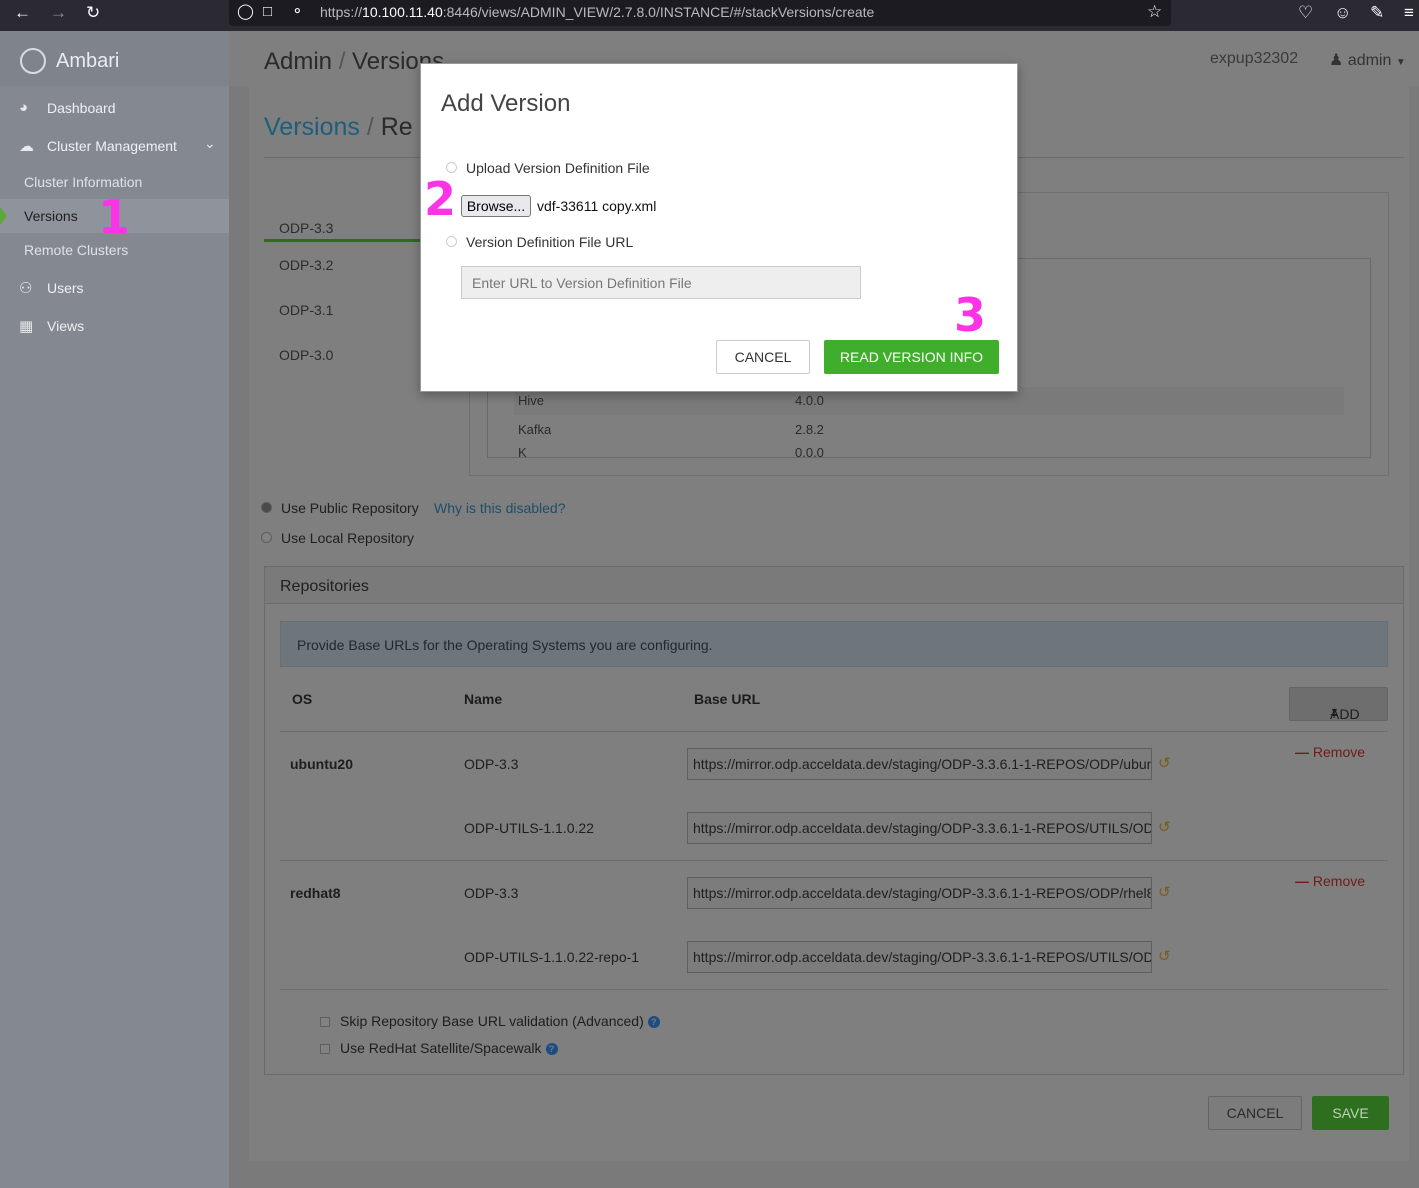 This screenshot has width=1419, height=1188. What do you see at coordinates (451, 241) in the screenshot?
I see `vdf-url-radio` at bounding box center [451, 241].